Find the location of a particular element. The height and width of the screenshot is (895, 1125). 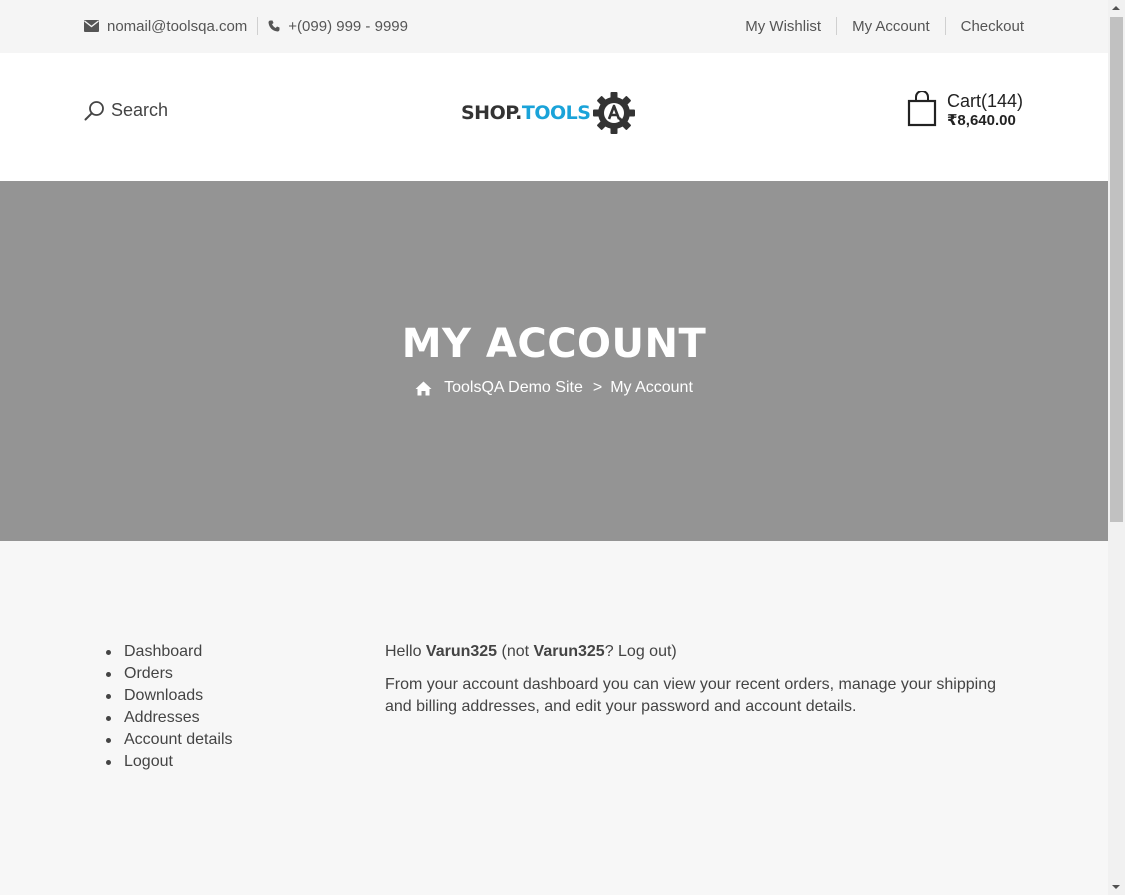

nav-orders: Orders is located at coordinates (148, 673).